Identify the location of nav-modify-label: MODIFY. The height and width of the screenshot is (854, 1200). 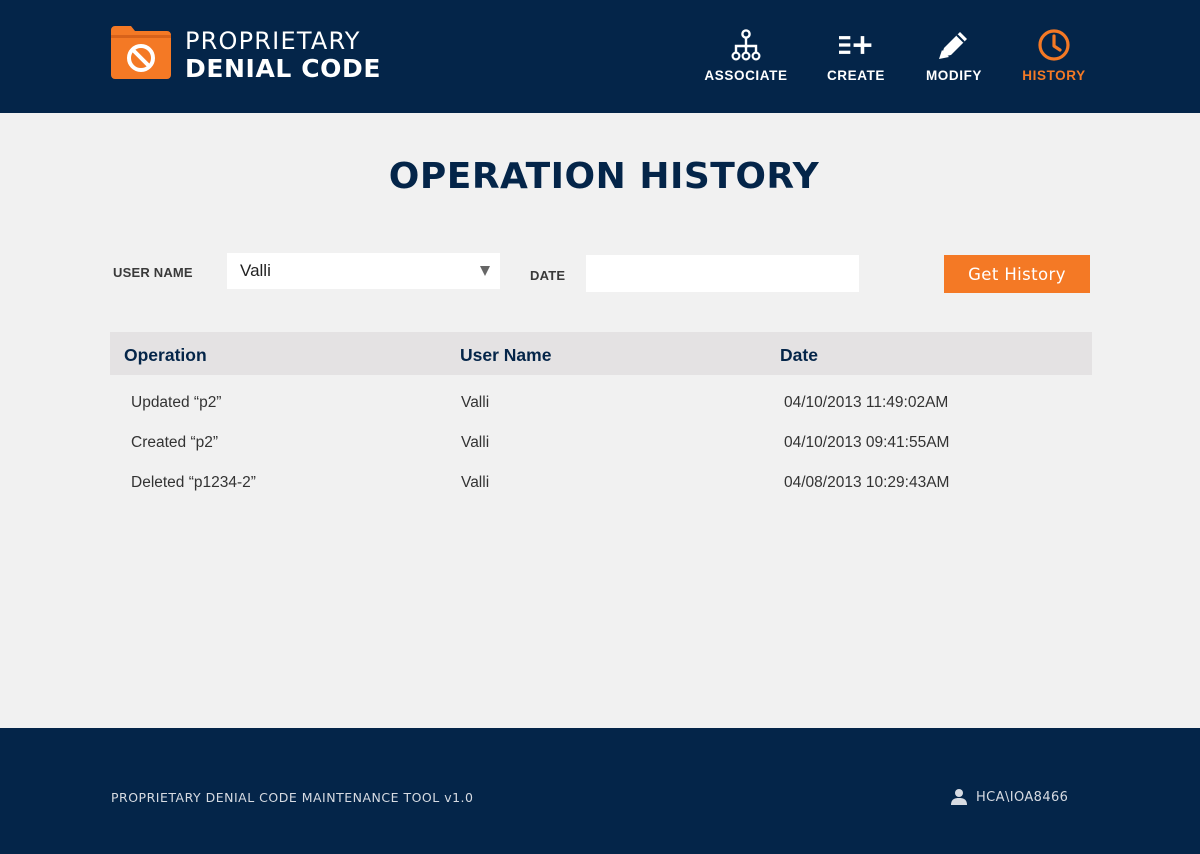
(954, 75).